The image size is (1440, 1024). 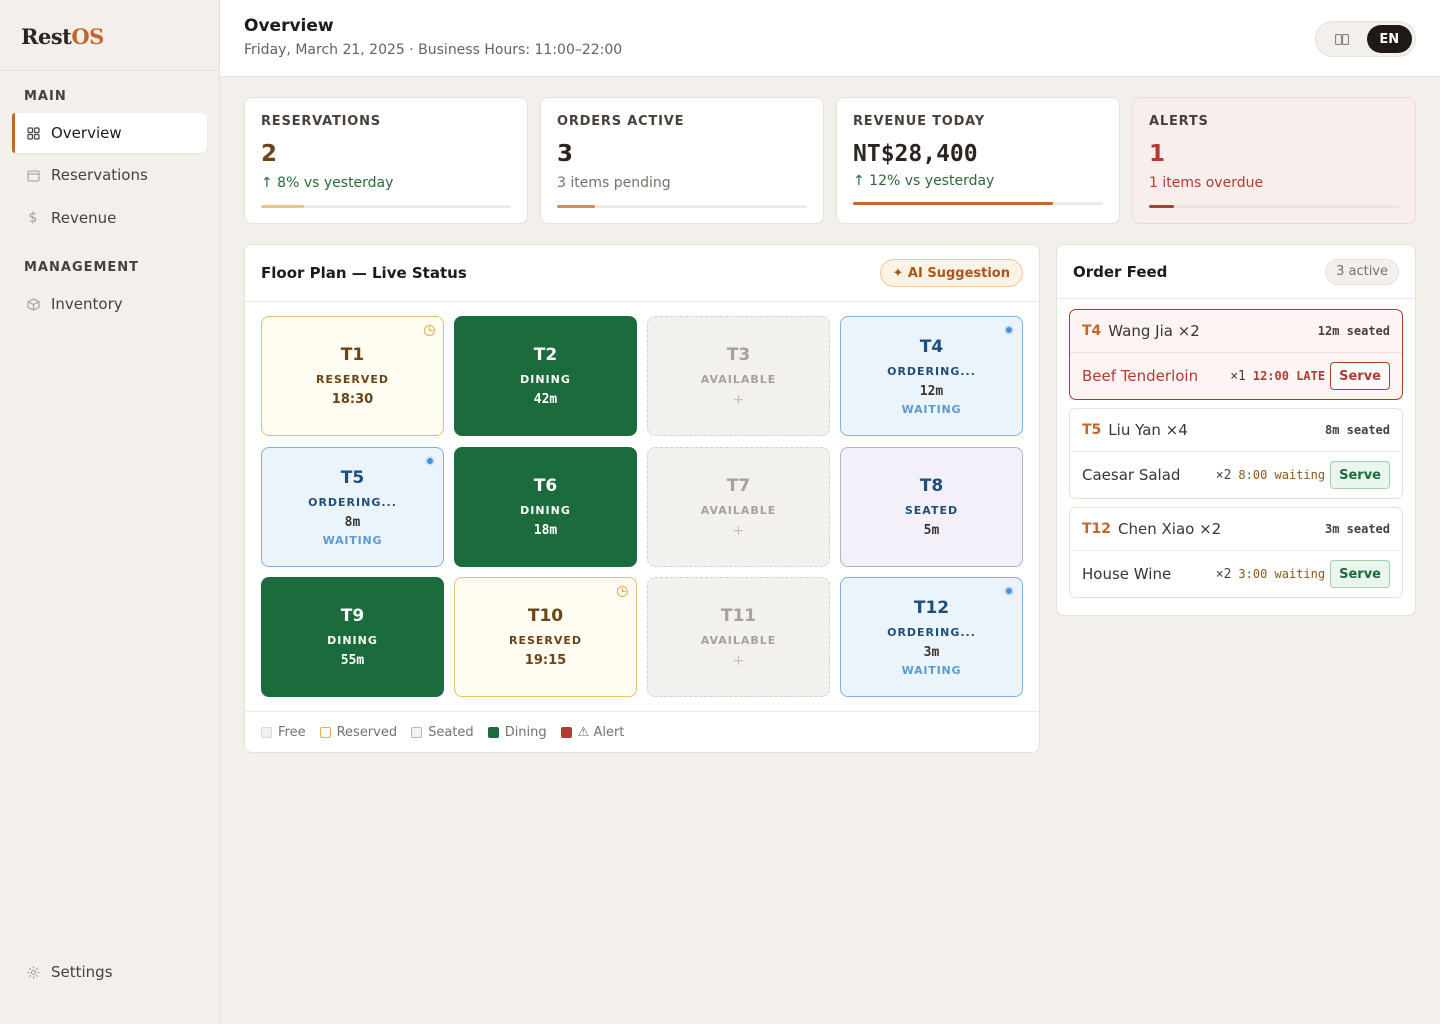 What do you see at coordinates (1223, 475) in the screenshot?
I see `order-qty: ×2` at bounding box center [1223, 475].